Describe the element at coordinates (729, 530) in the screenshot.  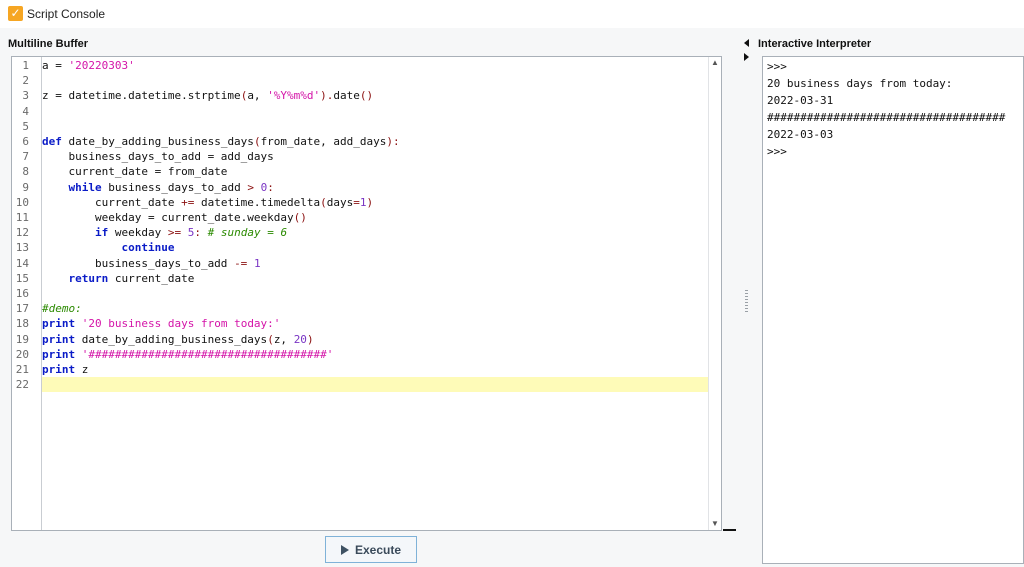
I see `resize-corner-mark` at that location.